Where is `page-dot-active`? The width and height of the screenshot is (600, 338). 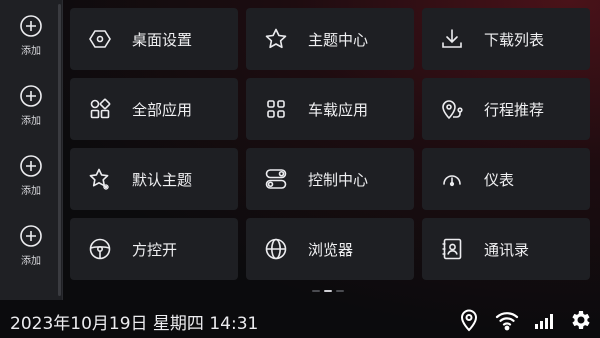
page-dot-active is located at coordinates (328, 291).